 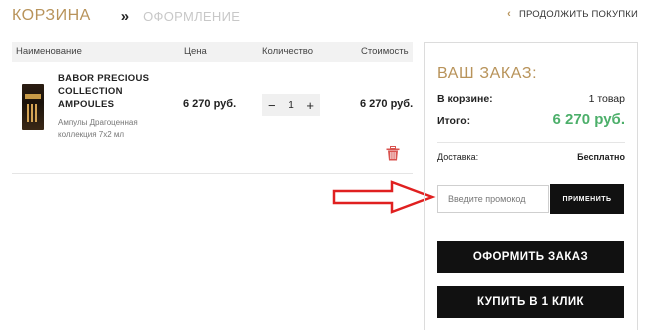 I want to click on continue-shopping-link: ‹ ПРОДОЛЖИТЬ ПОКУПКИ, so click(x=572, y=14).